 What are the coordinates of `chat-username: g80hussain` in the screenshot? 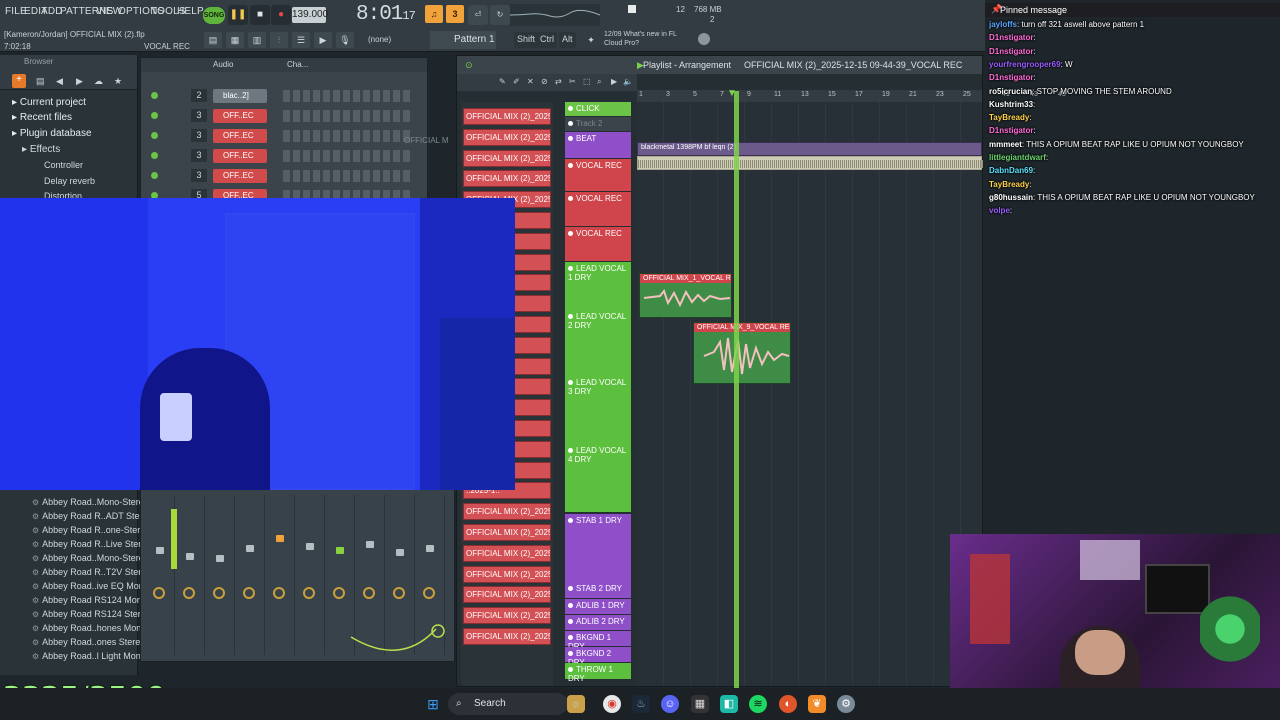 It's located at (1011, 197).